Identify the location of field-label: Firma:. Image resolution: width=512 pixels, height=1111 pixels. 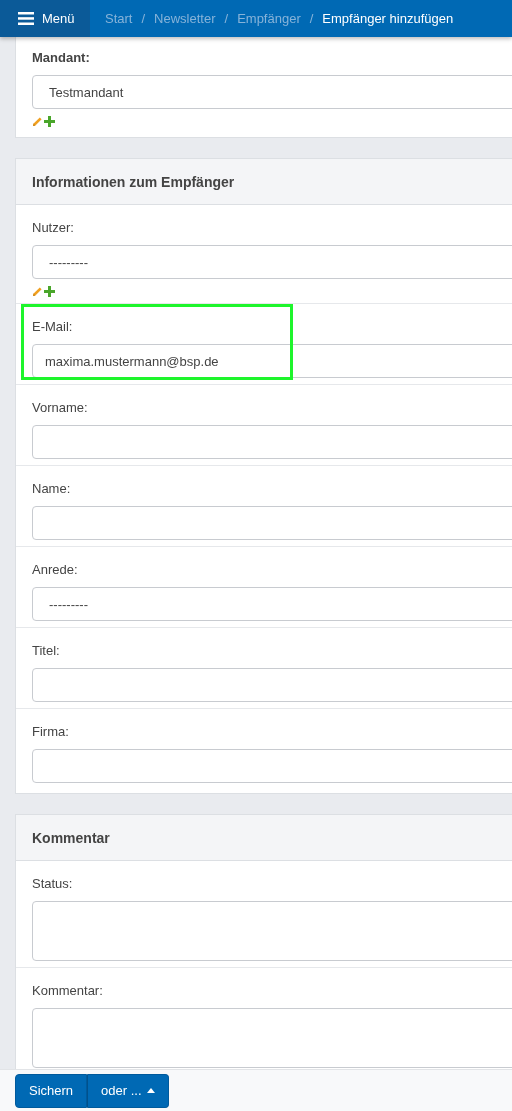
(51, 732).